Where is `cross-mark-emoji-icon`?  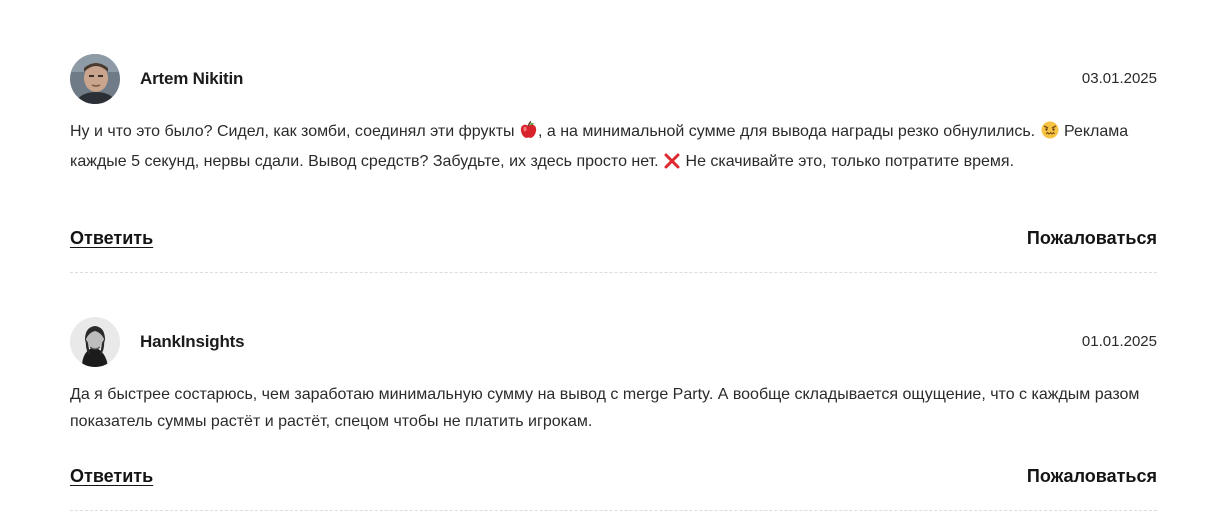 cross-mark-emoji-icon is located at coordinates (672, 164).